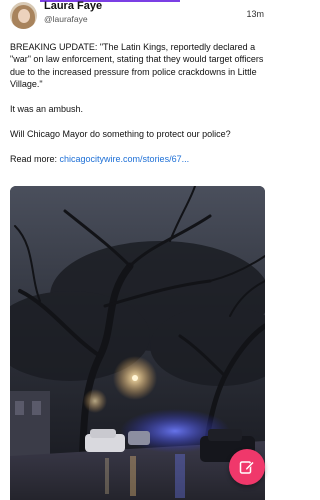 The height and width of the screenshot is (500, 320). What do you see at coordinates (137, 17) in the screenshot?
I see `post-header: Laura Faye @laurafaye 13m` at bounding box center [137, 17].